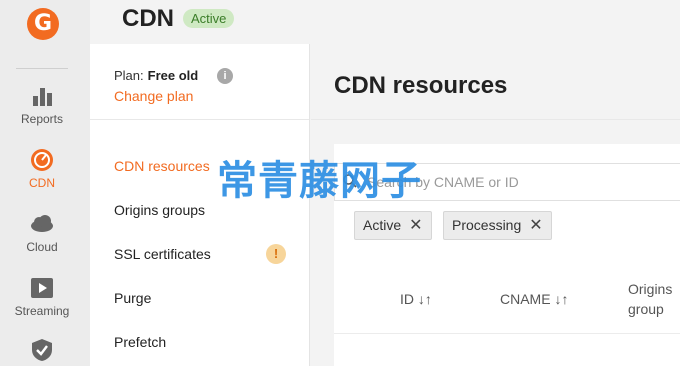 The height and width of the screenshot is (366, 680). Describe the element at coordinates (132, 298) in the screenshot. I see `subnav-item-purge: Purge` at that location.